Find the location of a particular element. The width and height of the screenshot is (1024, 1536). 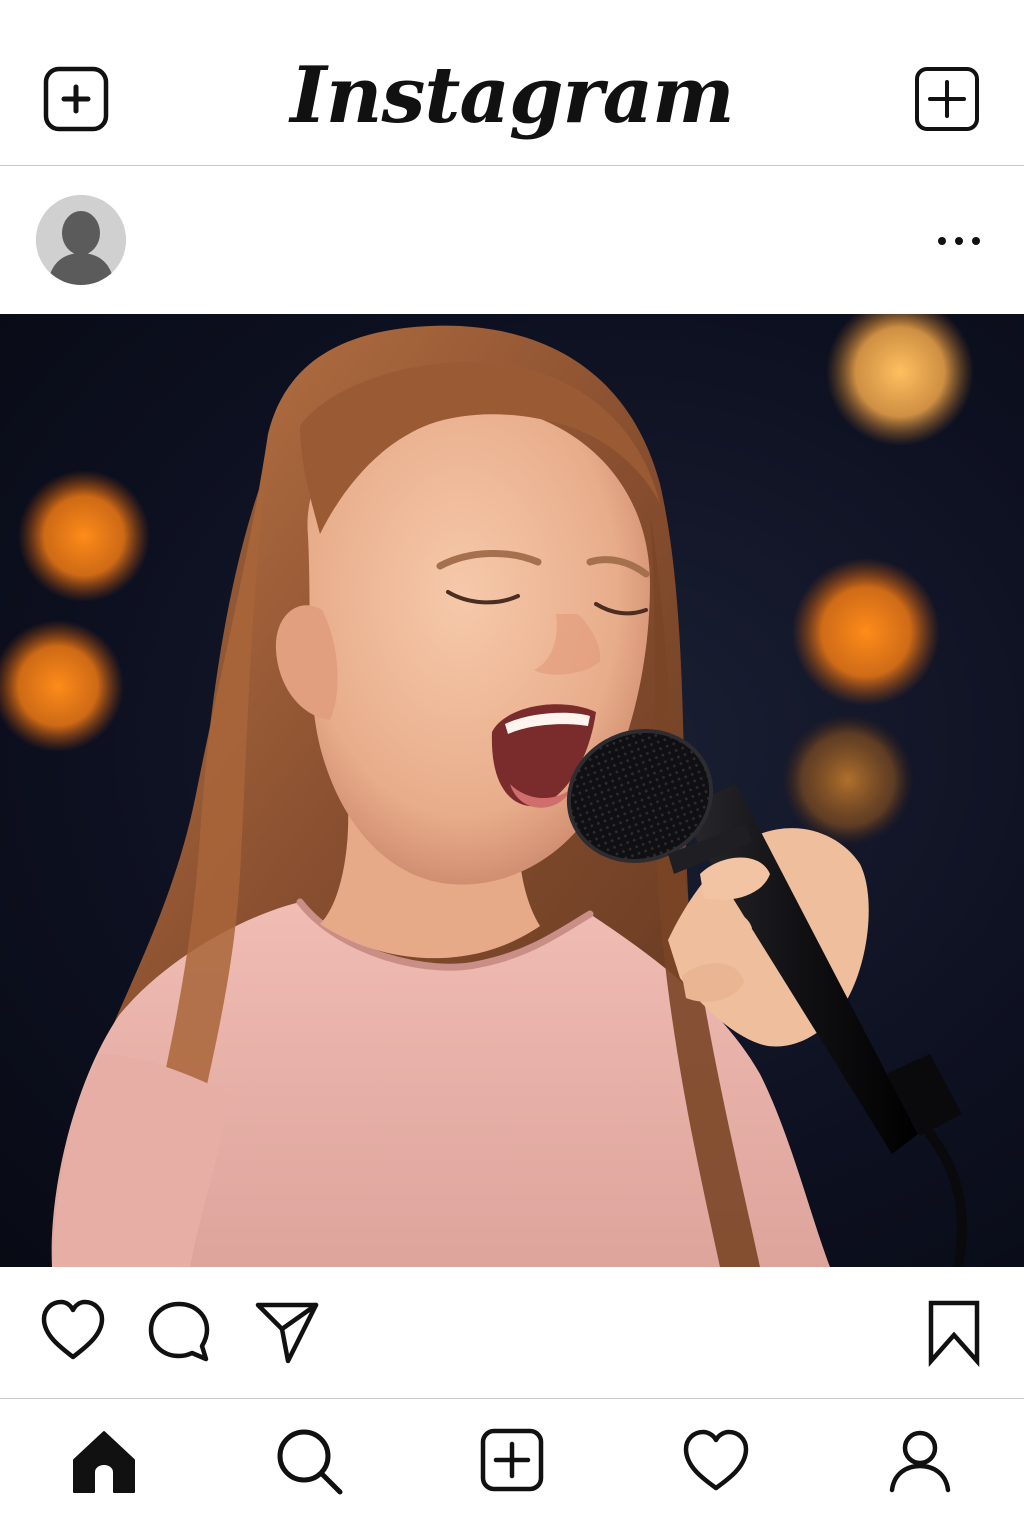

top-bar: Instagram is located at coordinates (512, 83).